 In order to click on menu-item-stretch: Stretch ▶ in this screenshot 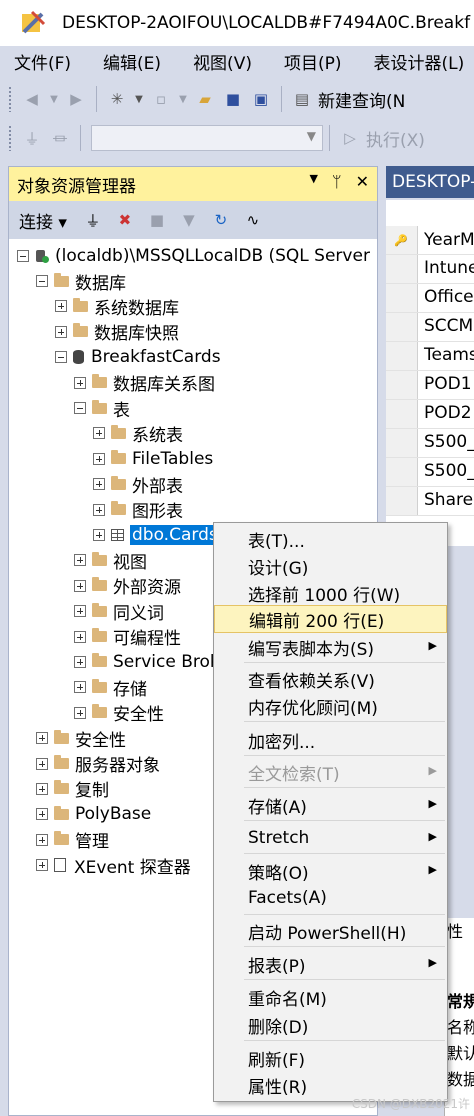, I will do `click(330, 838)`.